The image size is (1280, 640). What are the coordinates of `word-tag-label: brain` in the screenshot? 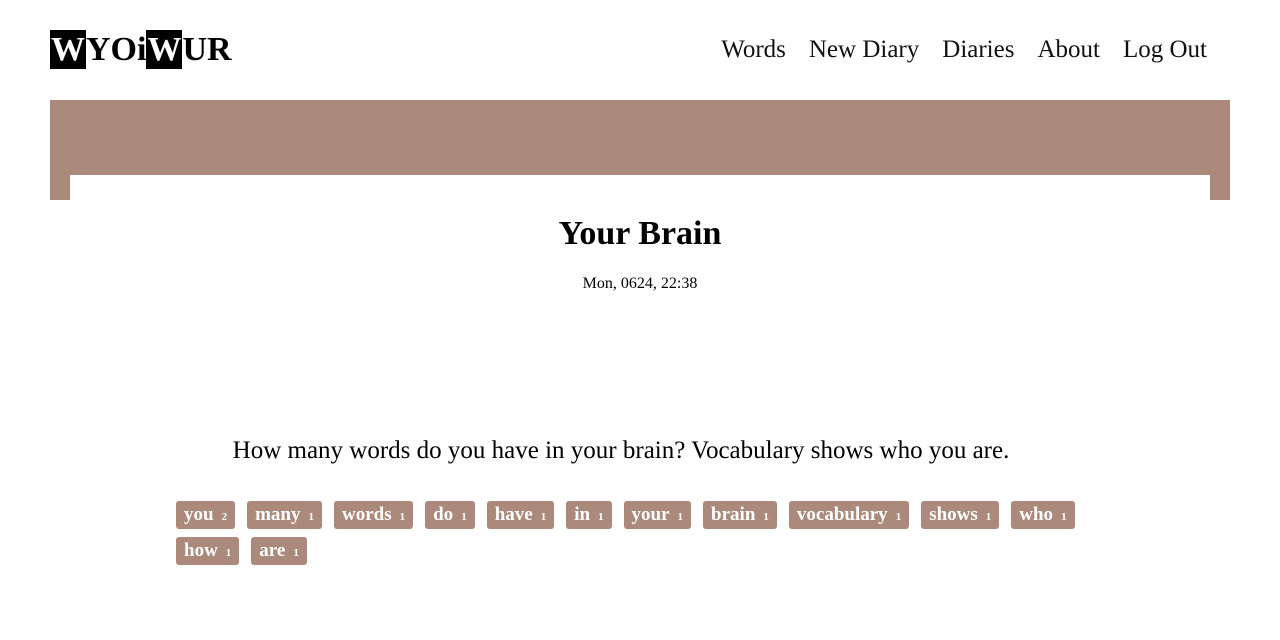 It's located at (733, 514).